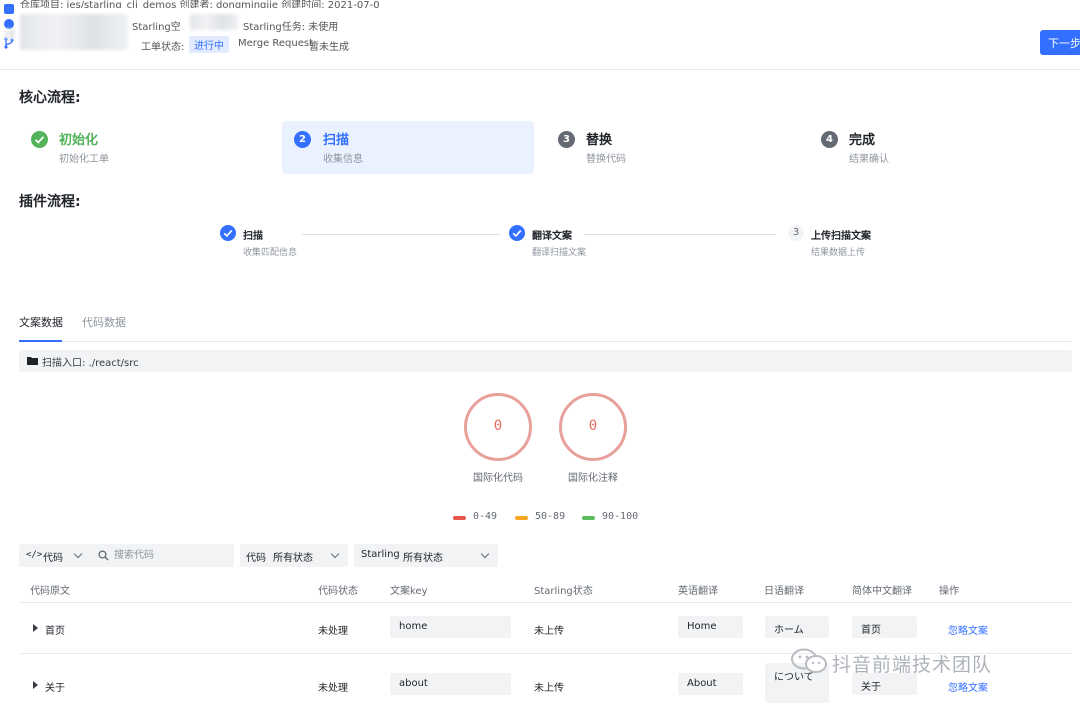  Describe the element at coordinates (50, 591) in the screenshot. I see `column-header: 代码原文` at that location.